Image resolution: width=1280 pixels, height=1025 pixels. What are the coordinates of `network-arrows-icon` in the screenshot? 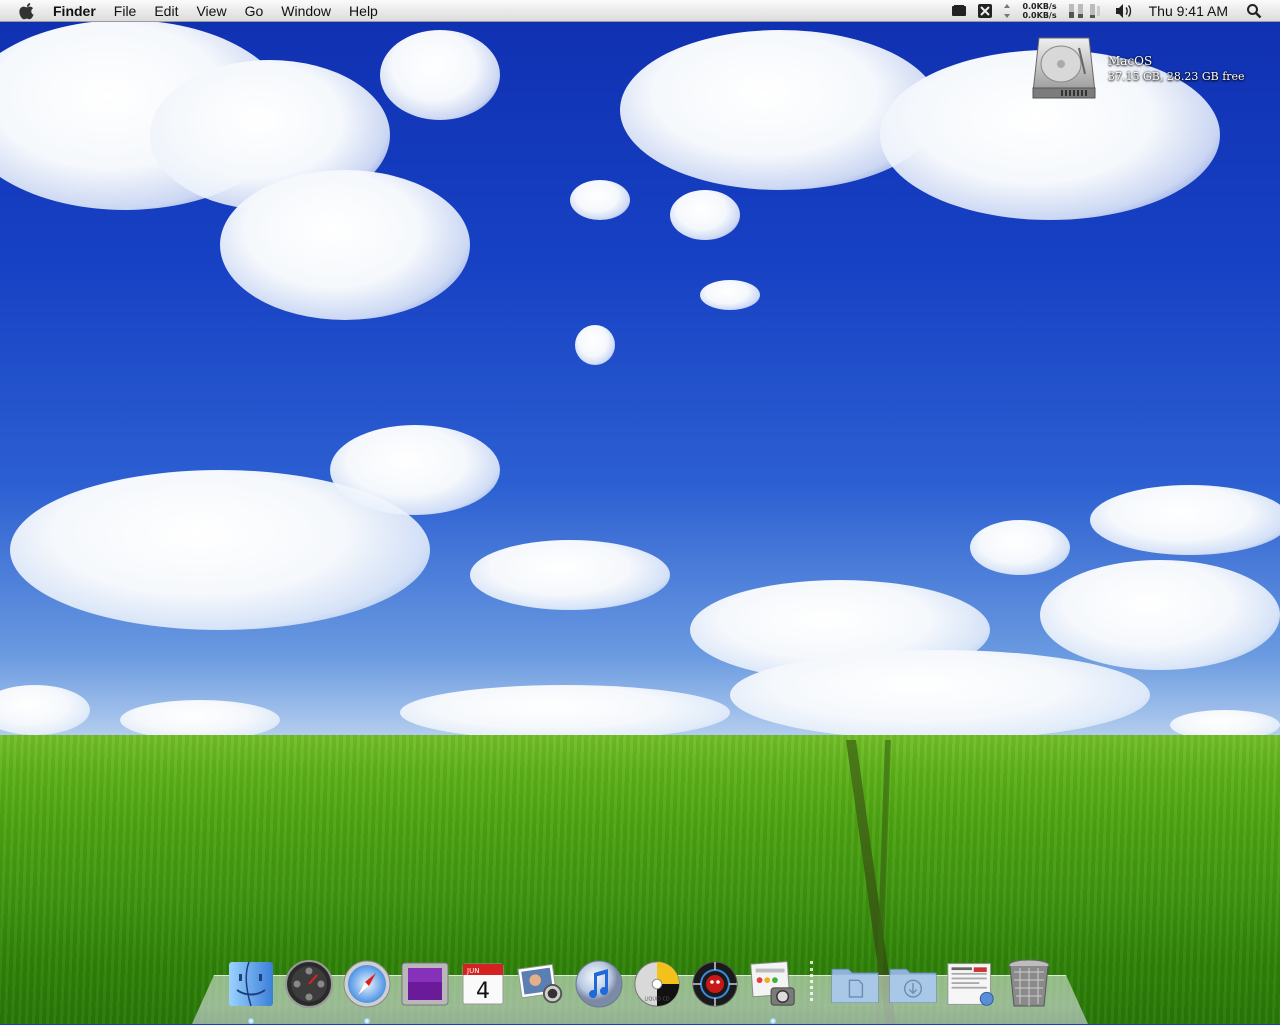 It's located at (1007, 11).